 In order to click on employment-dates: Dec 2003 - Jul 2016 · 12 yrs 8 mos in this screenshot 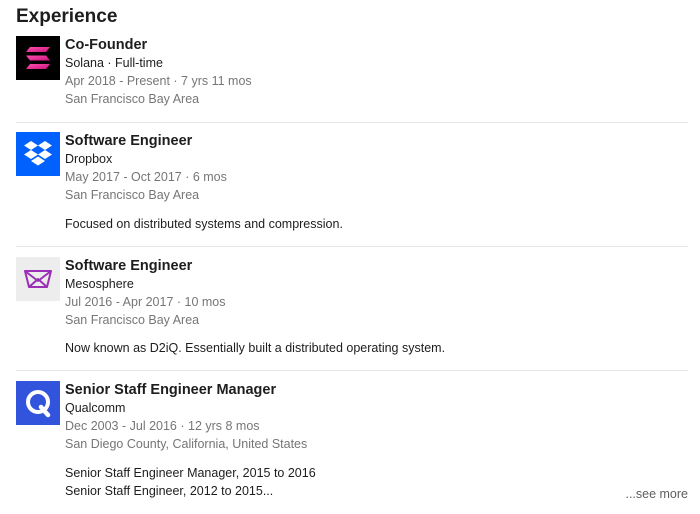, I will do `click(162, 426)`.